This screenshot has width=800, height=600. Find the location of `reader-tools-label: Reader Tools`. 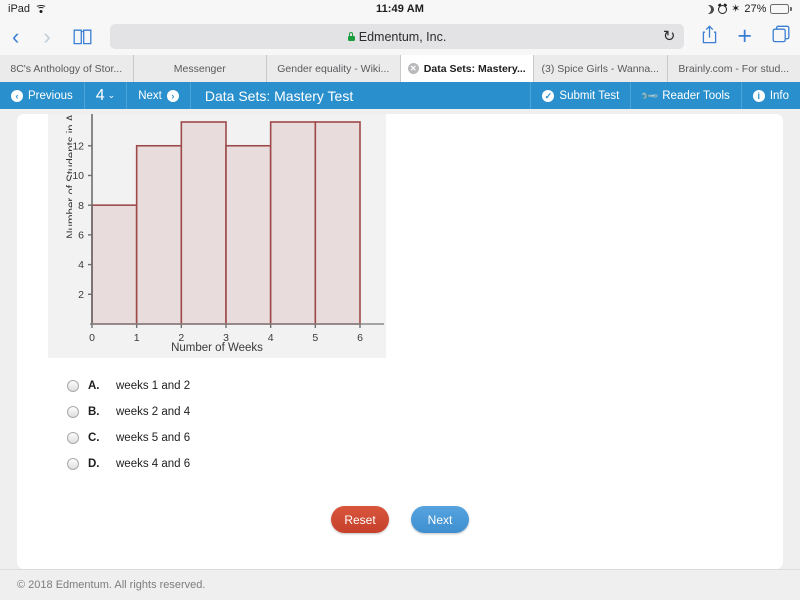

reader-tools-label: Reader Tools is located at coordinates (696, 95).